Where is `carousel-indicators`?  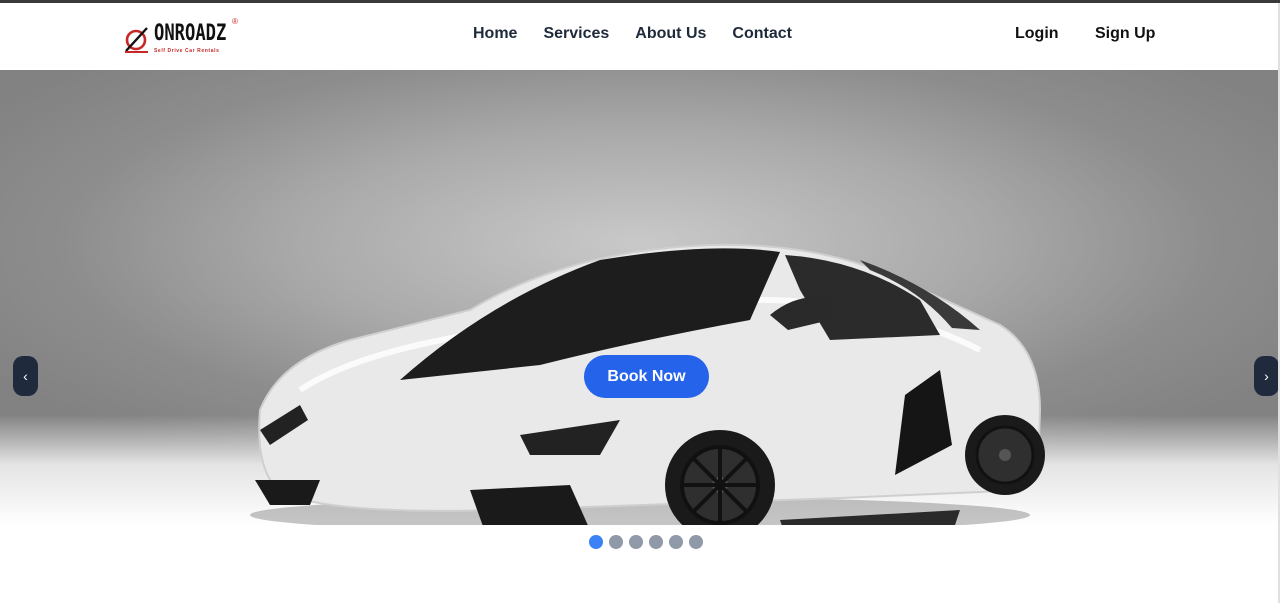
carousel-indicators is located at coordinates (646, 542).